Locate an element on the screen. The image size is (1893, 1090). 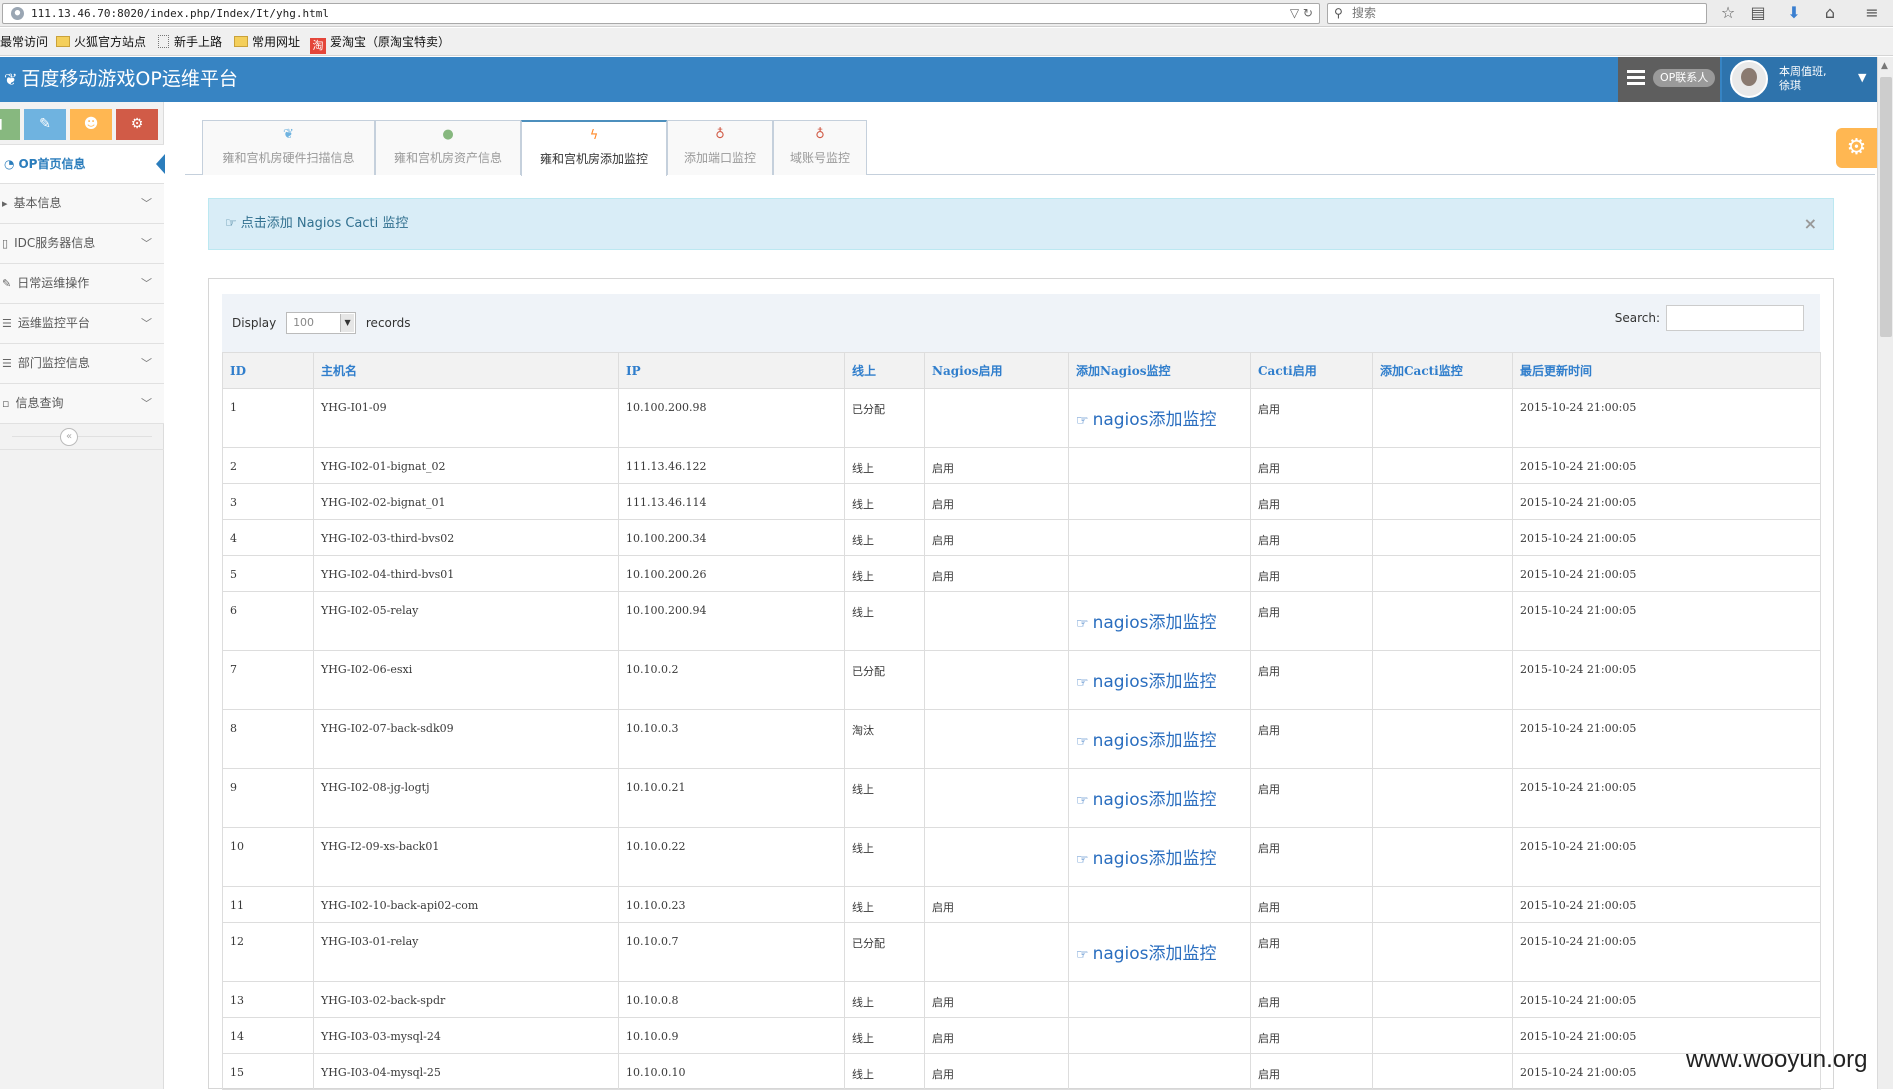
menu-icon: ≡ is located at coordinates (1872, 13).